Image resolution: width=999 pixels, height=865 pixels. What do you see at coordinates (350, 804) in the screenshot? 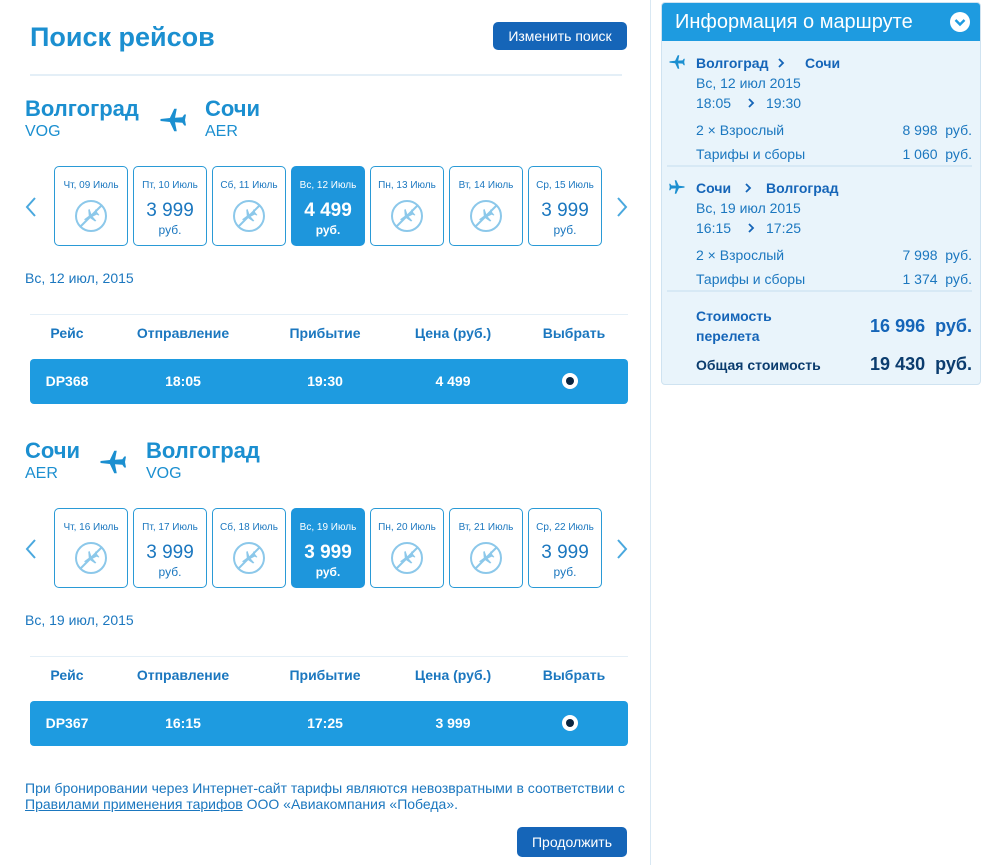
I see `notice-text-end: ООО «Авиакомпания «Победа».` at bounding box center [350, 804].